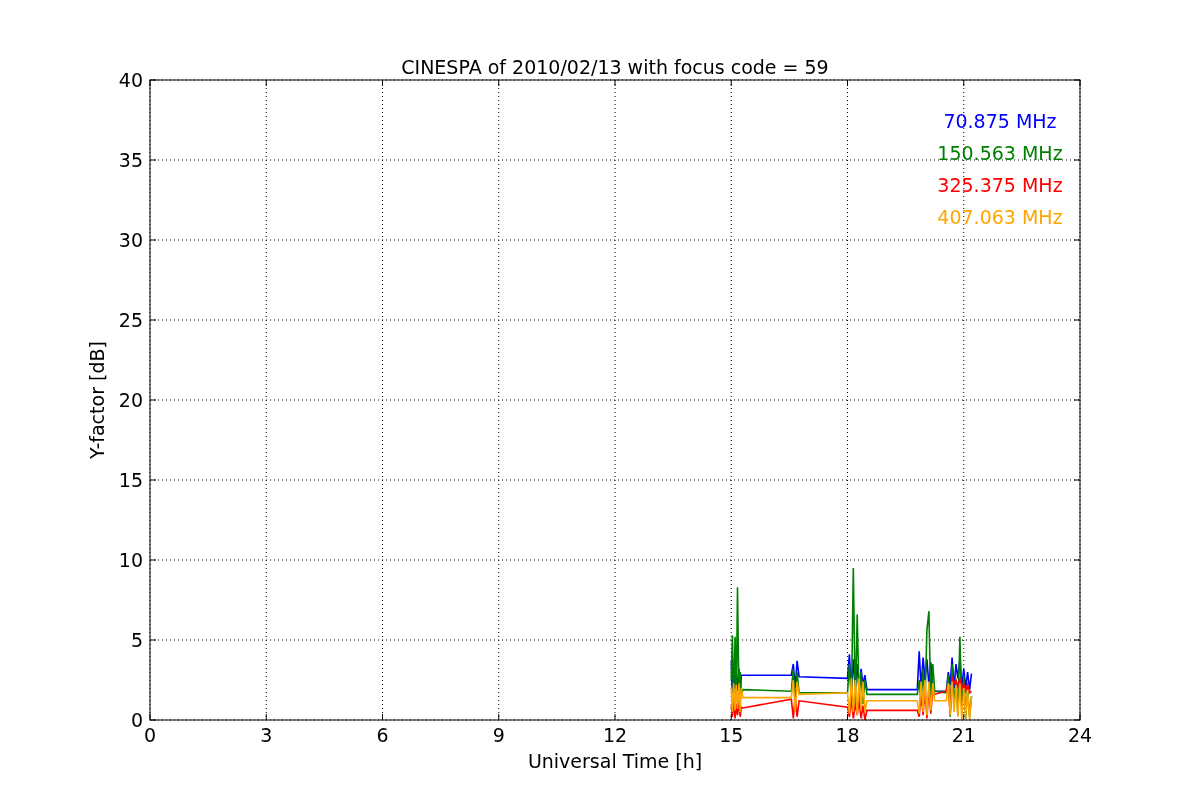 This screenshot has height=800, width=1200. Describe the element at coordinates (130, 240) in the screenshot. I see `tick-label: 30` at that location.